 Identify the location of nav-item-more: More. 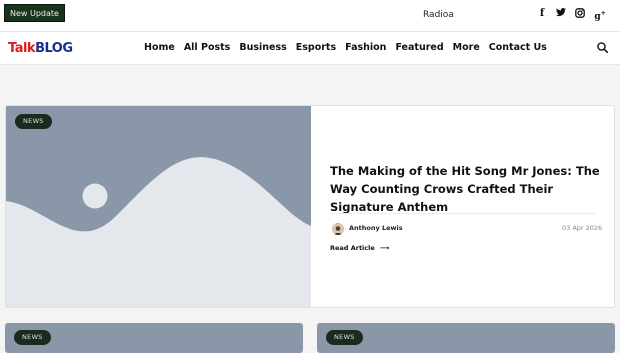
(466, 47).